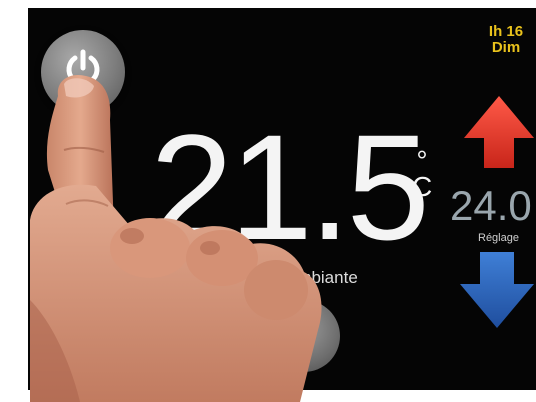 The width and height of the screenshot is (536, 402). What do you see at coordinates (83, 67) in the screenshot?
I see `power-icon` at bounding box center [83, 67].